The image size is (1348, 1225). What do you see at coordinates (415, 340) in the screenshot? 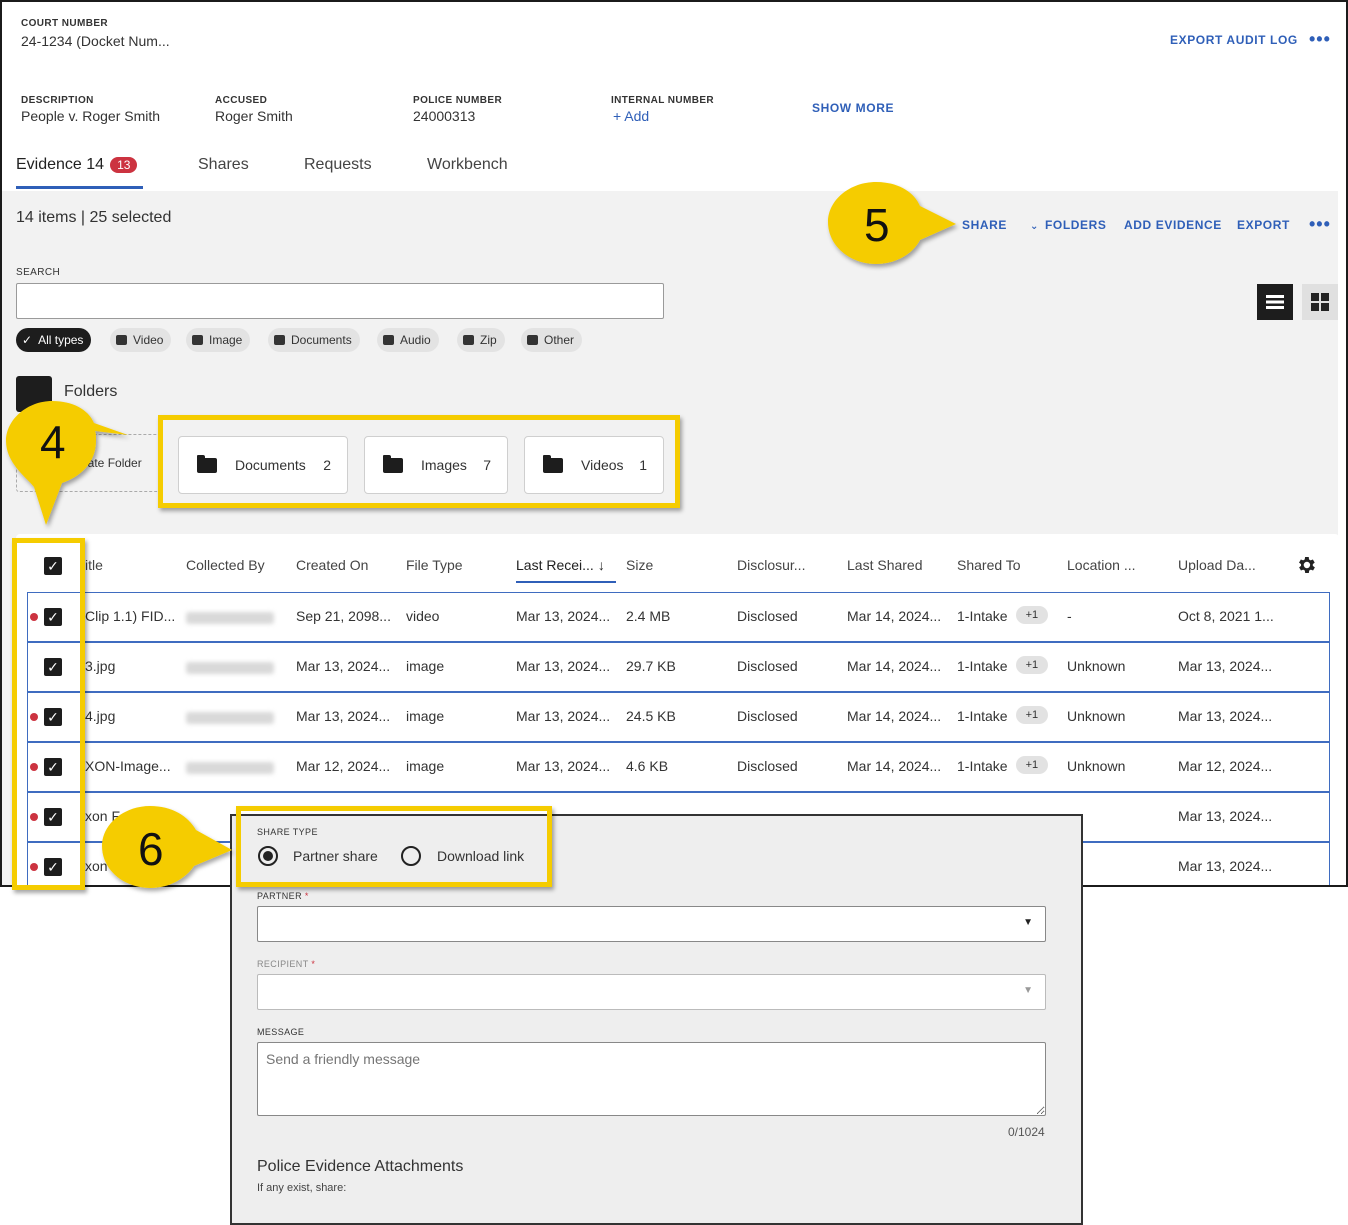
I see `filter-label: Audio` at bounding box center [415, 340].